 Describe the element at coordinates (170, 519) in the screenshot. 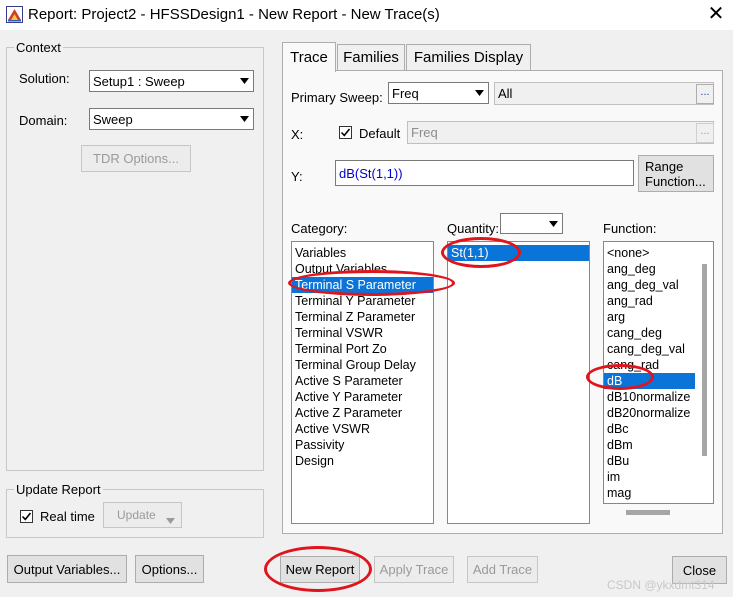

I see `dropdown-arrow-icon` at that location.